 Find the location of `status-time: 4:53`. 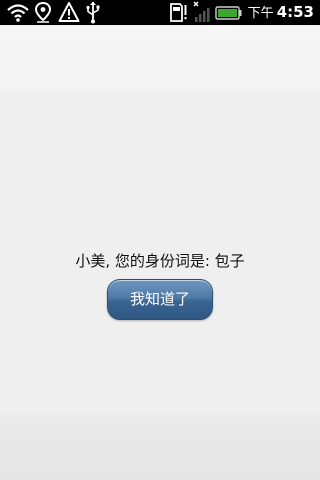

status-time: 4:53 is located at coordinates (295, 12).